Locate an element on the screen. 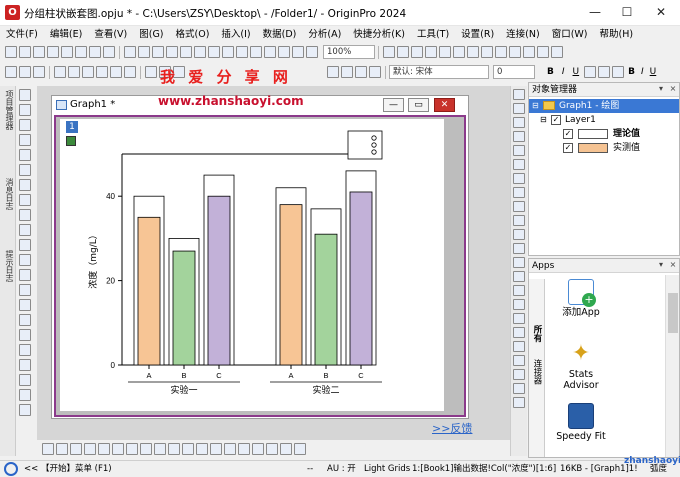  add-top-x-icon is located at coordinates (519, 108).